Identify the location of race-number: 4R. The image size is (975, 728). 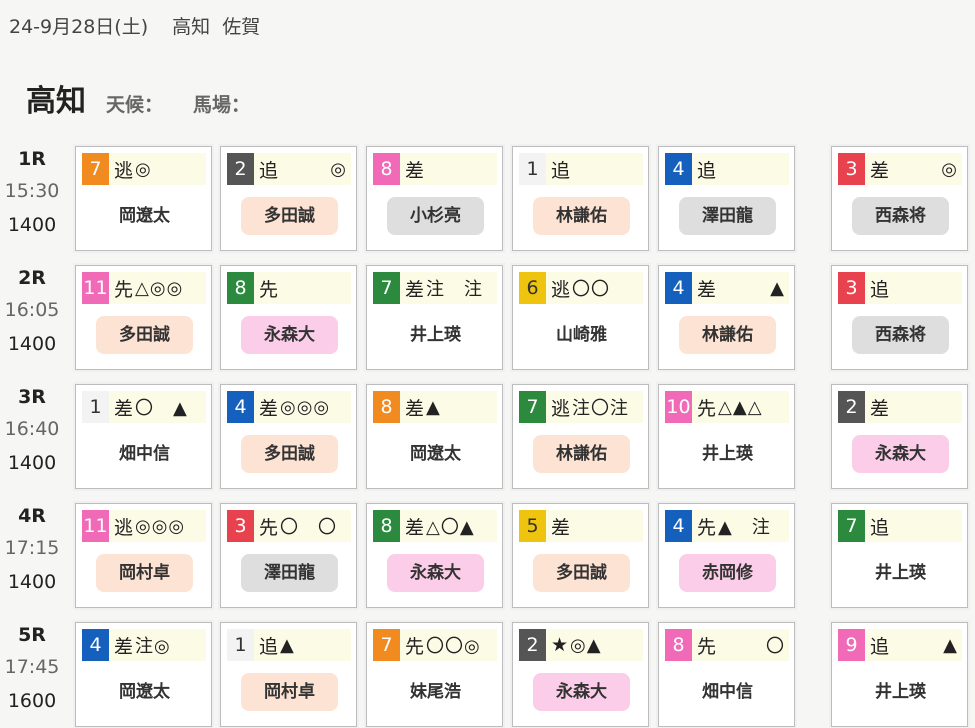
(32, 516).